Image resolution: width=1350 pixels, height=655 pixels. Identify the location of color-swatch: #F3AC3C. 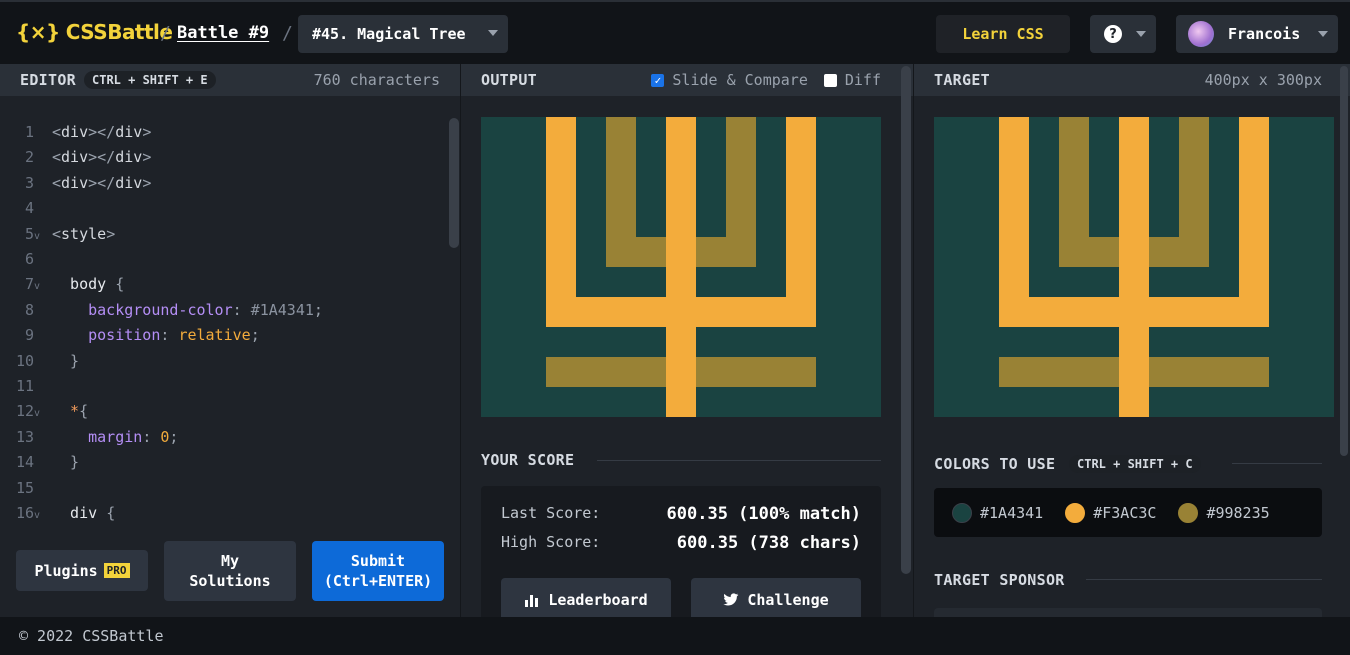
(1111, 512).